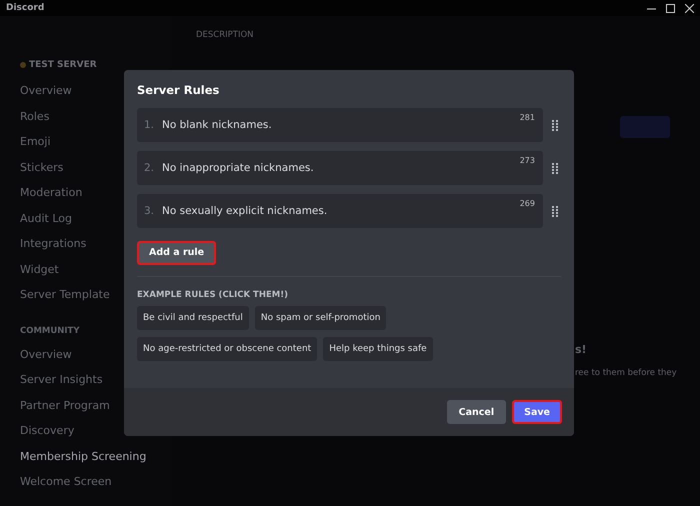 Image resolution: width=700 pixels, height=506 pixels. I want to click on modal-title: Server Rules, so click(178, 90).